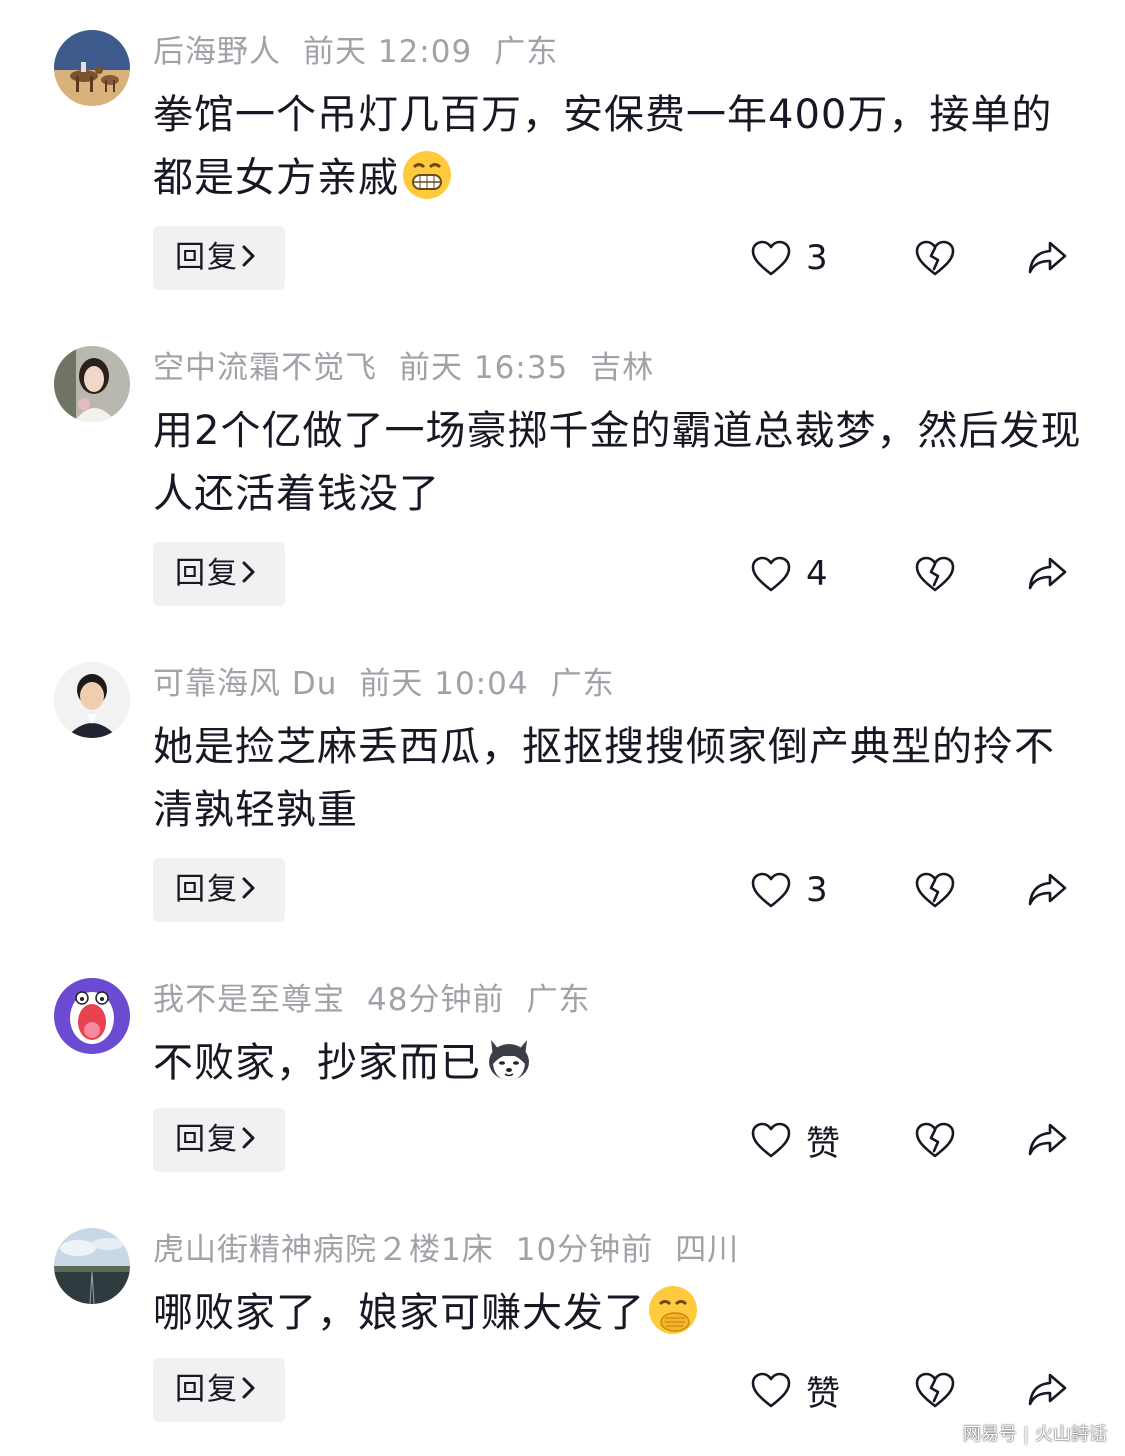 The width and height of the screenshot is (1125, 1456). I want to click on comment-text-content: 用2个亿做了一场豪掷千金的霸道总裁梦，然后发现人还活着钱没了, so click(617, 462).